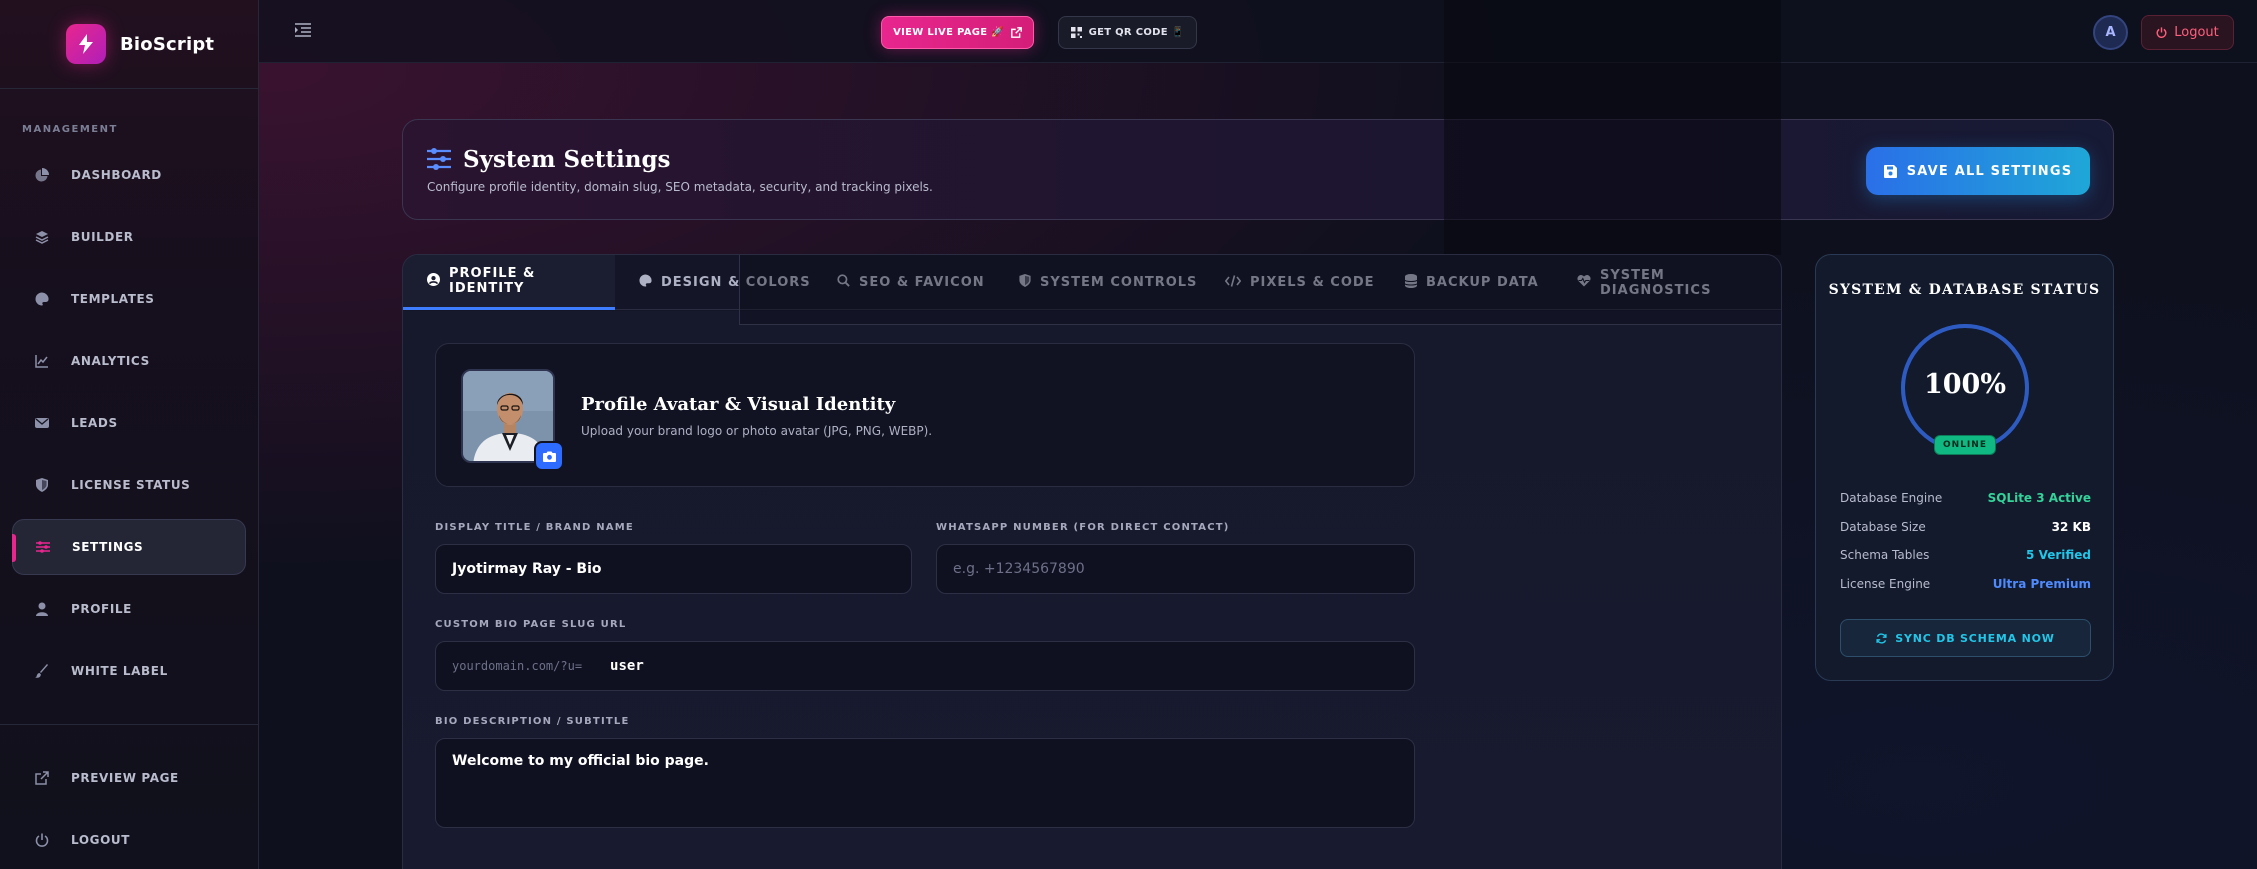 The height and width of the screenshot is (869, 2257). What do you see at coordinates (1965, 498) in the screenshot?
I see `status-row: Database Engine SQLite 3 Active` at bounding box center [1965, 498].